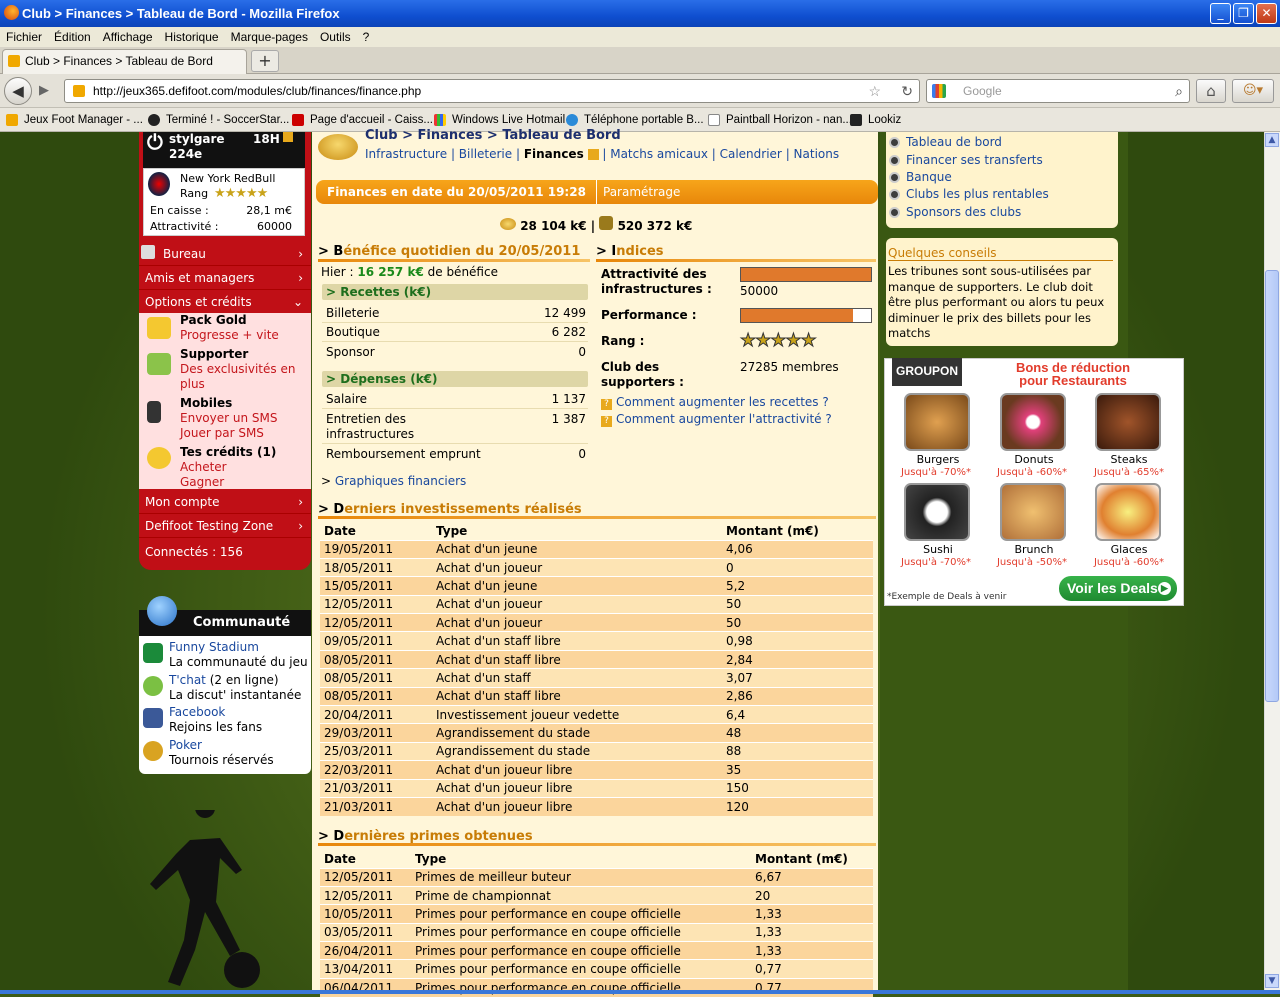 This screenshot has width=1280, height=997. Describe the element at coordinates (12, 120) in the screenshot. I see `bookmark-favicon-icon` at that location.